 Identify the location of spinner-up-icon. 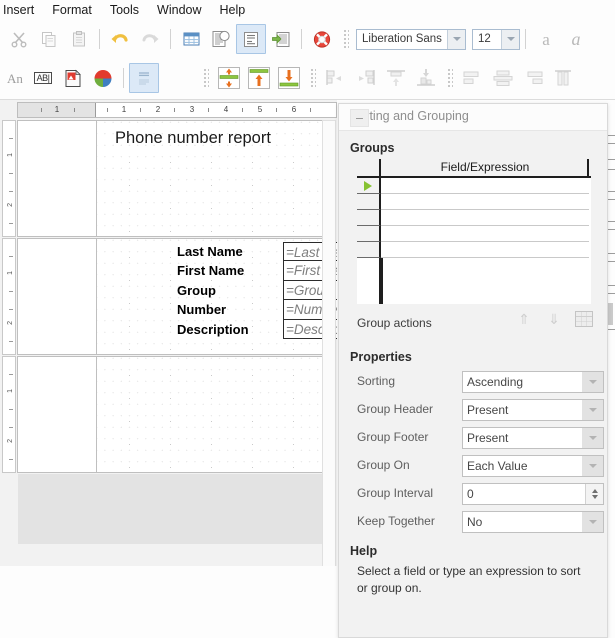
(594, 491).